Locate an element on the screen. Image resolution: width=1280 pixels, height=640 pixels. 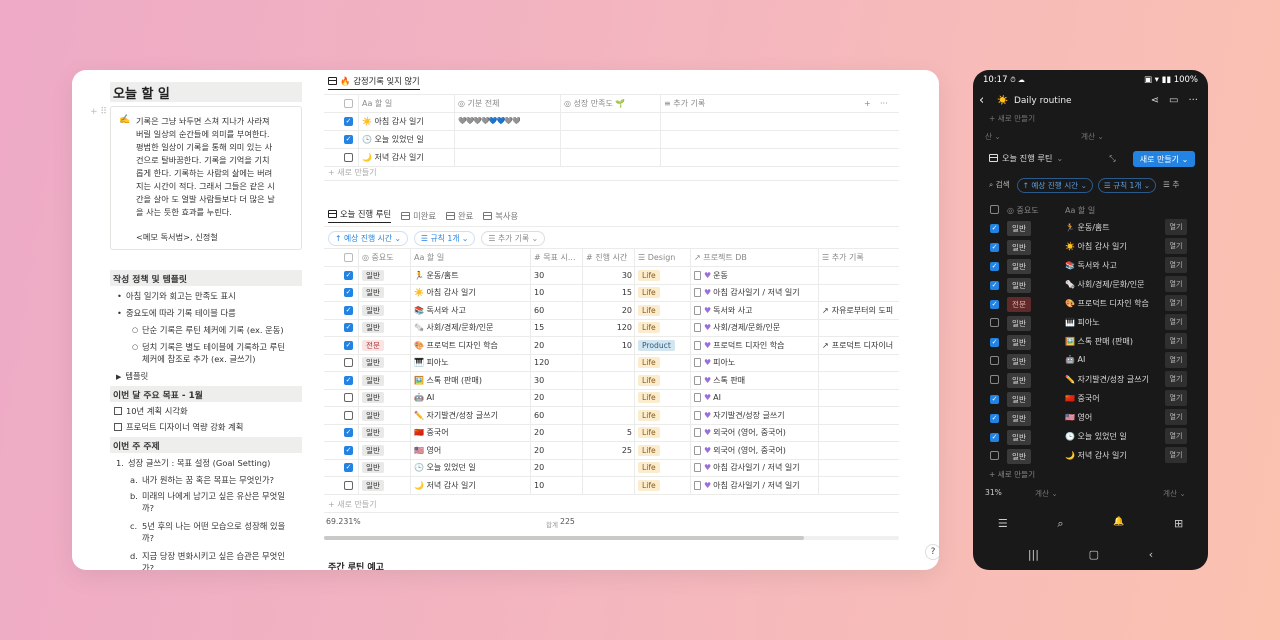
row-task: 🇺🇸 영어 is located at coordinates (473, 450).